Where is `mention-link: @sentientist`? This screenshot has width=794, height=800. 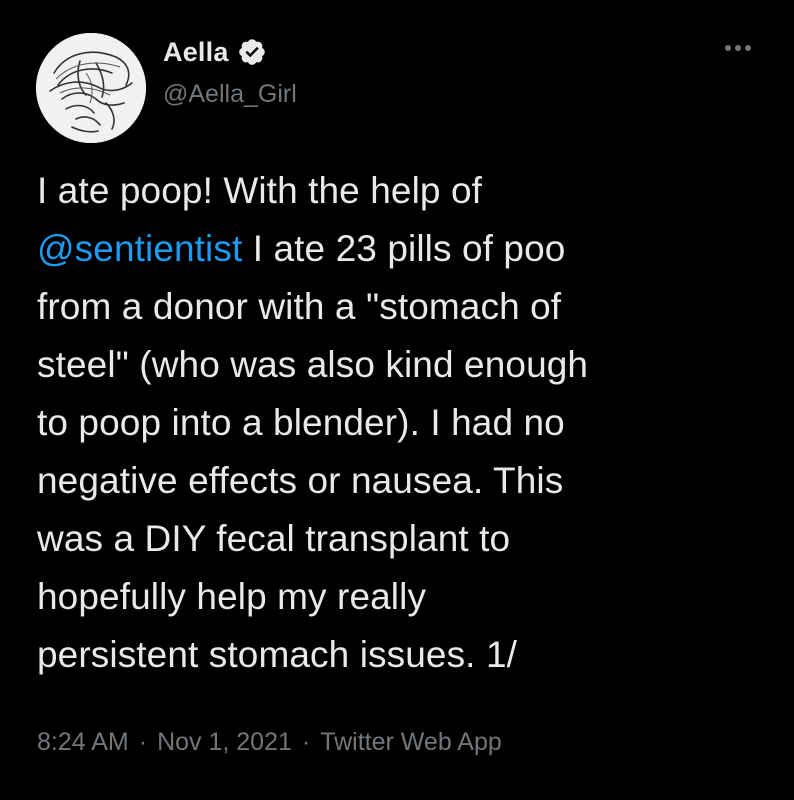
mention-link: @sentientist is located at coordinates (139, 248).